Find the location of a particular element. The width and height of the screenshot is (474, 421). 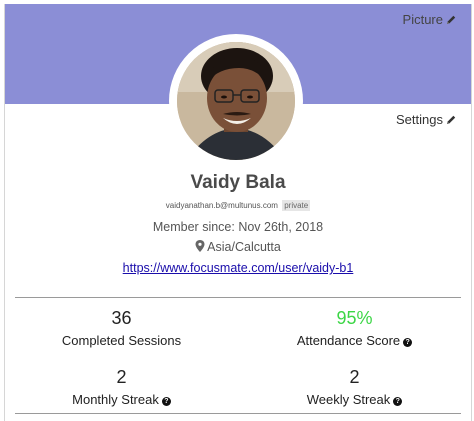

settings-label: Settings is located at coordinates (419, 119).